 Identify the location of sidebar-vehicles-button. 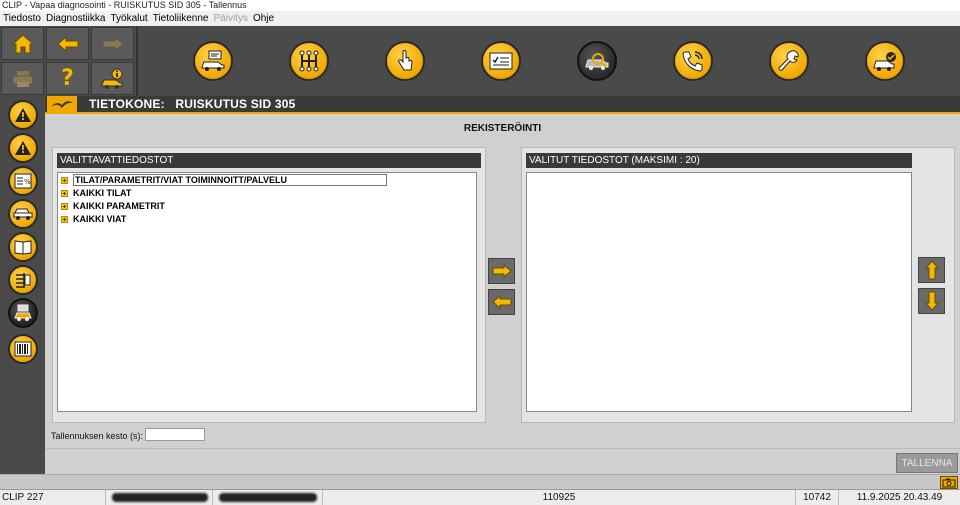
(23, 214).